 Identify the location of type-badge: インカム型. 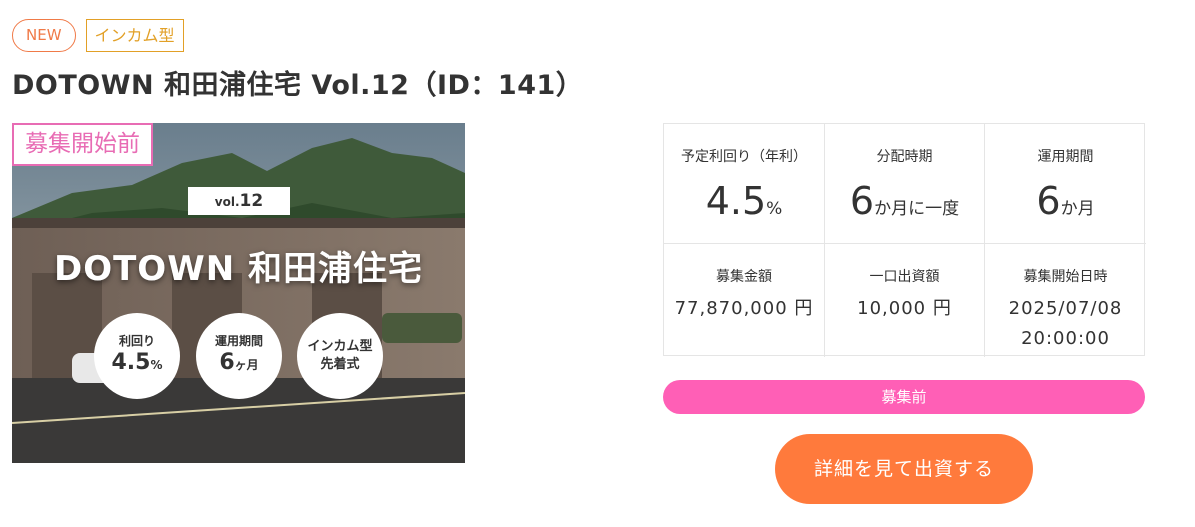
(134, 35).